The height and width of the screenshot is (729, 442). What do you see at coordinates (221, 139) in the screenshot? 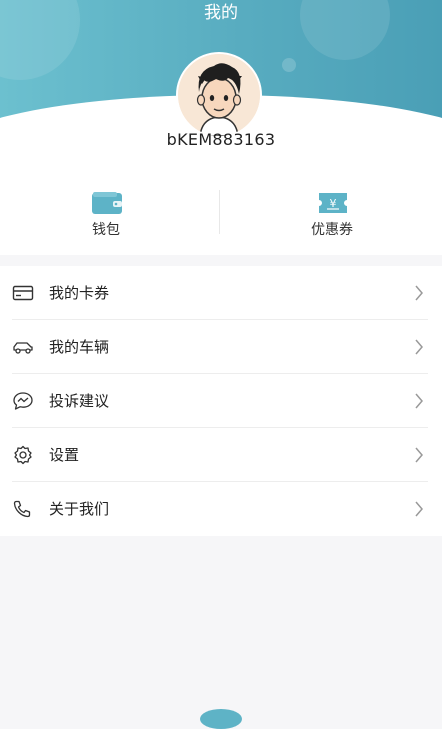
I see `username: bKEM883163` at bounding box center [221, 139].